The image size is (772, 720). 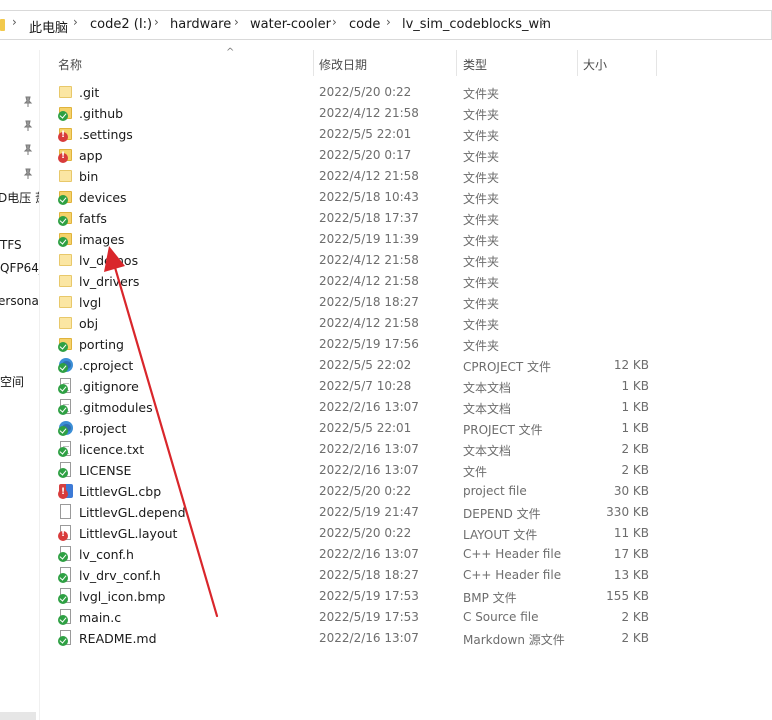 I want to click on file-row: porting 2022/5/19 17:56 文件夹, so click(x=358, y=344).